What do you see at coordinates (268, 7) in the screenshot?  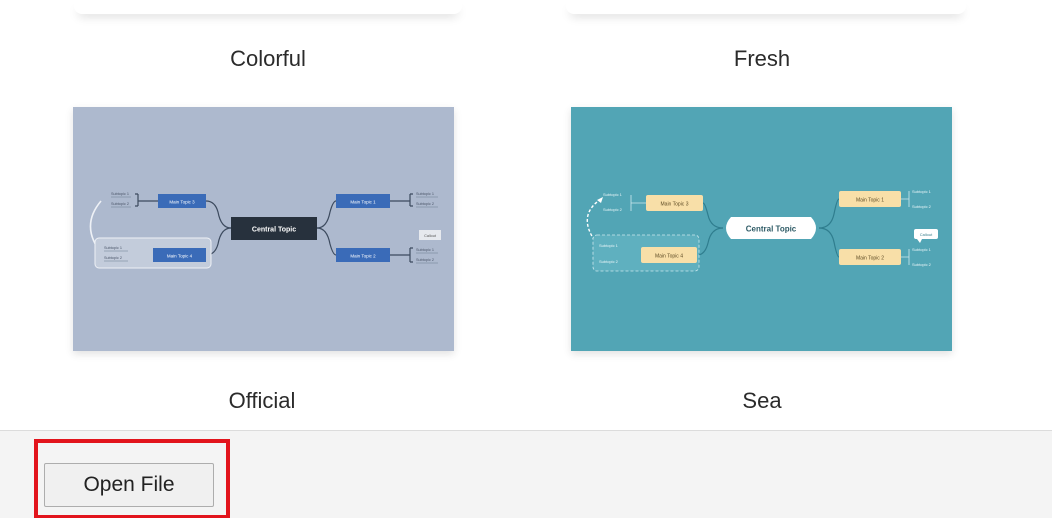 I see `colorful-theme-thumbnail` at bounding box center [268, 7].